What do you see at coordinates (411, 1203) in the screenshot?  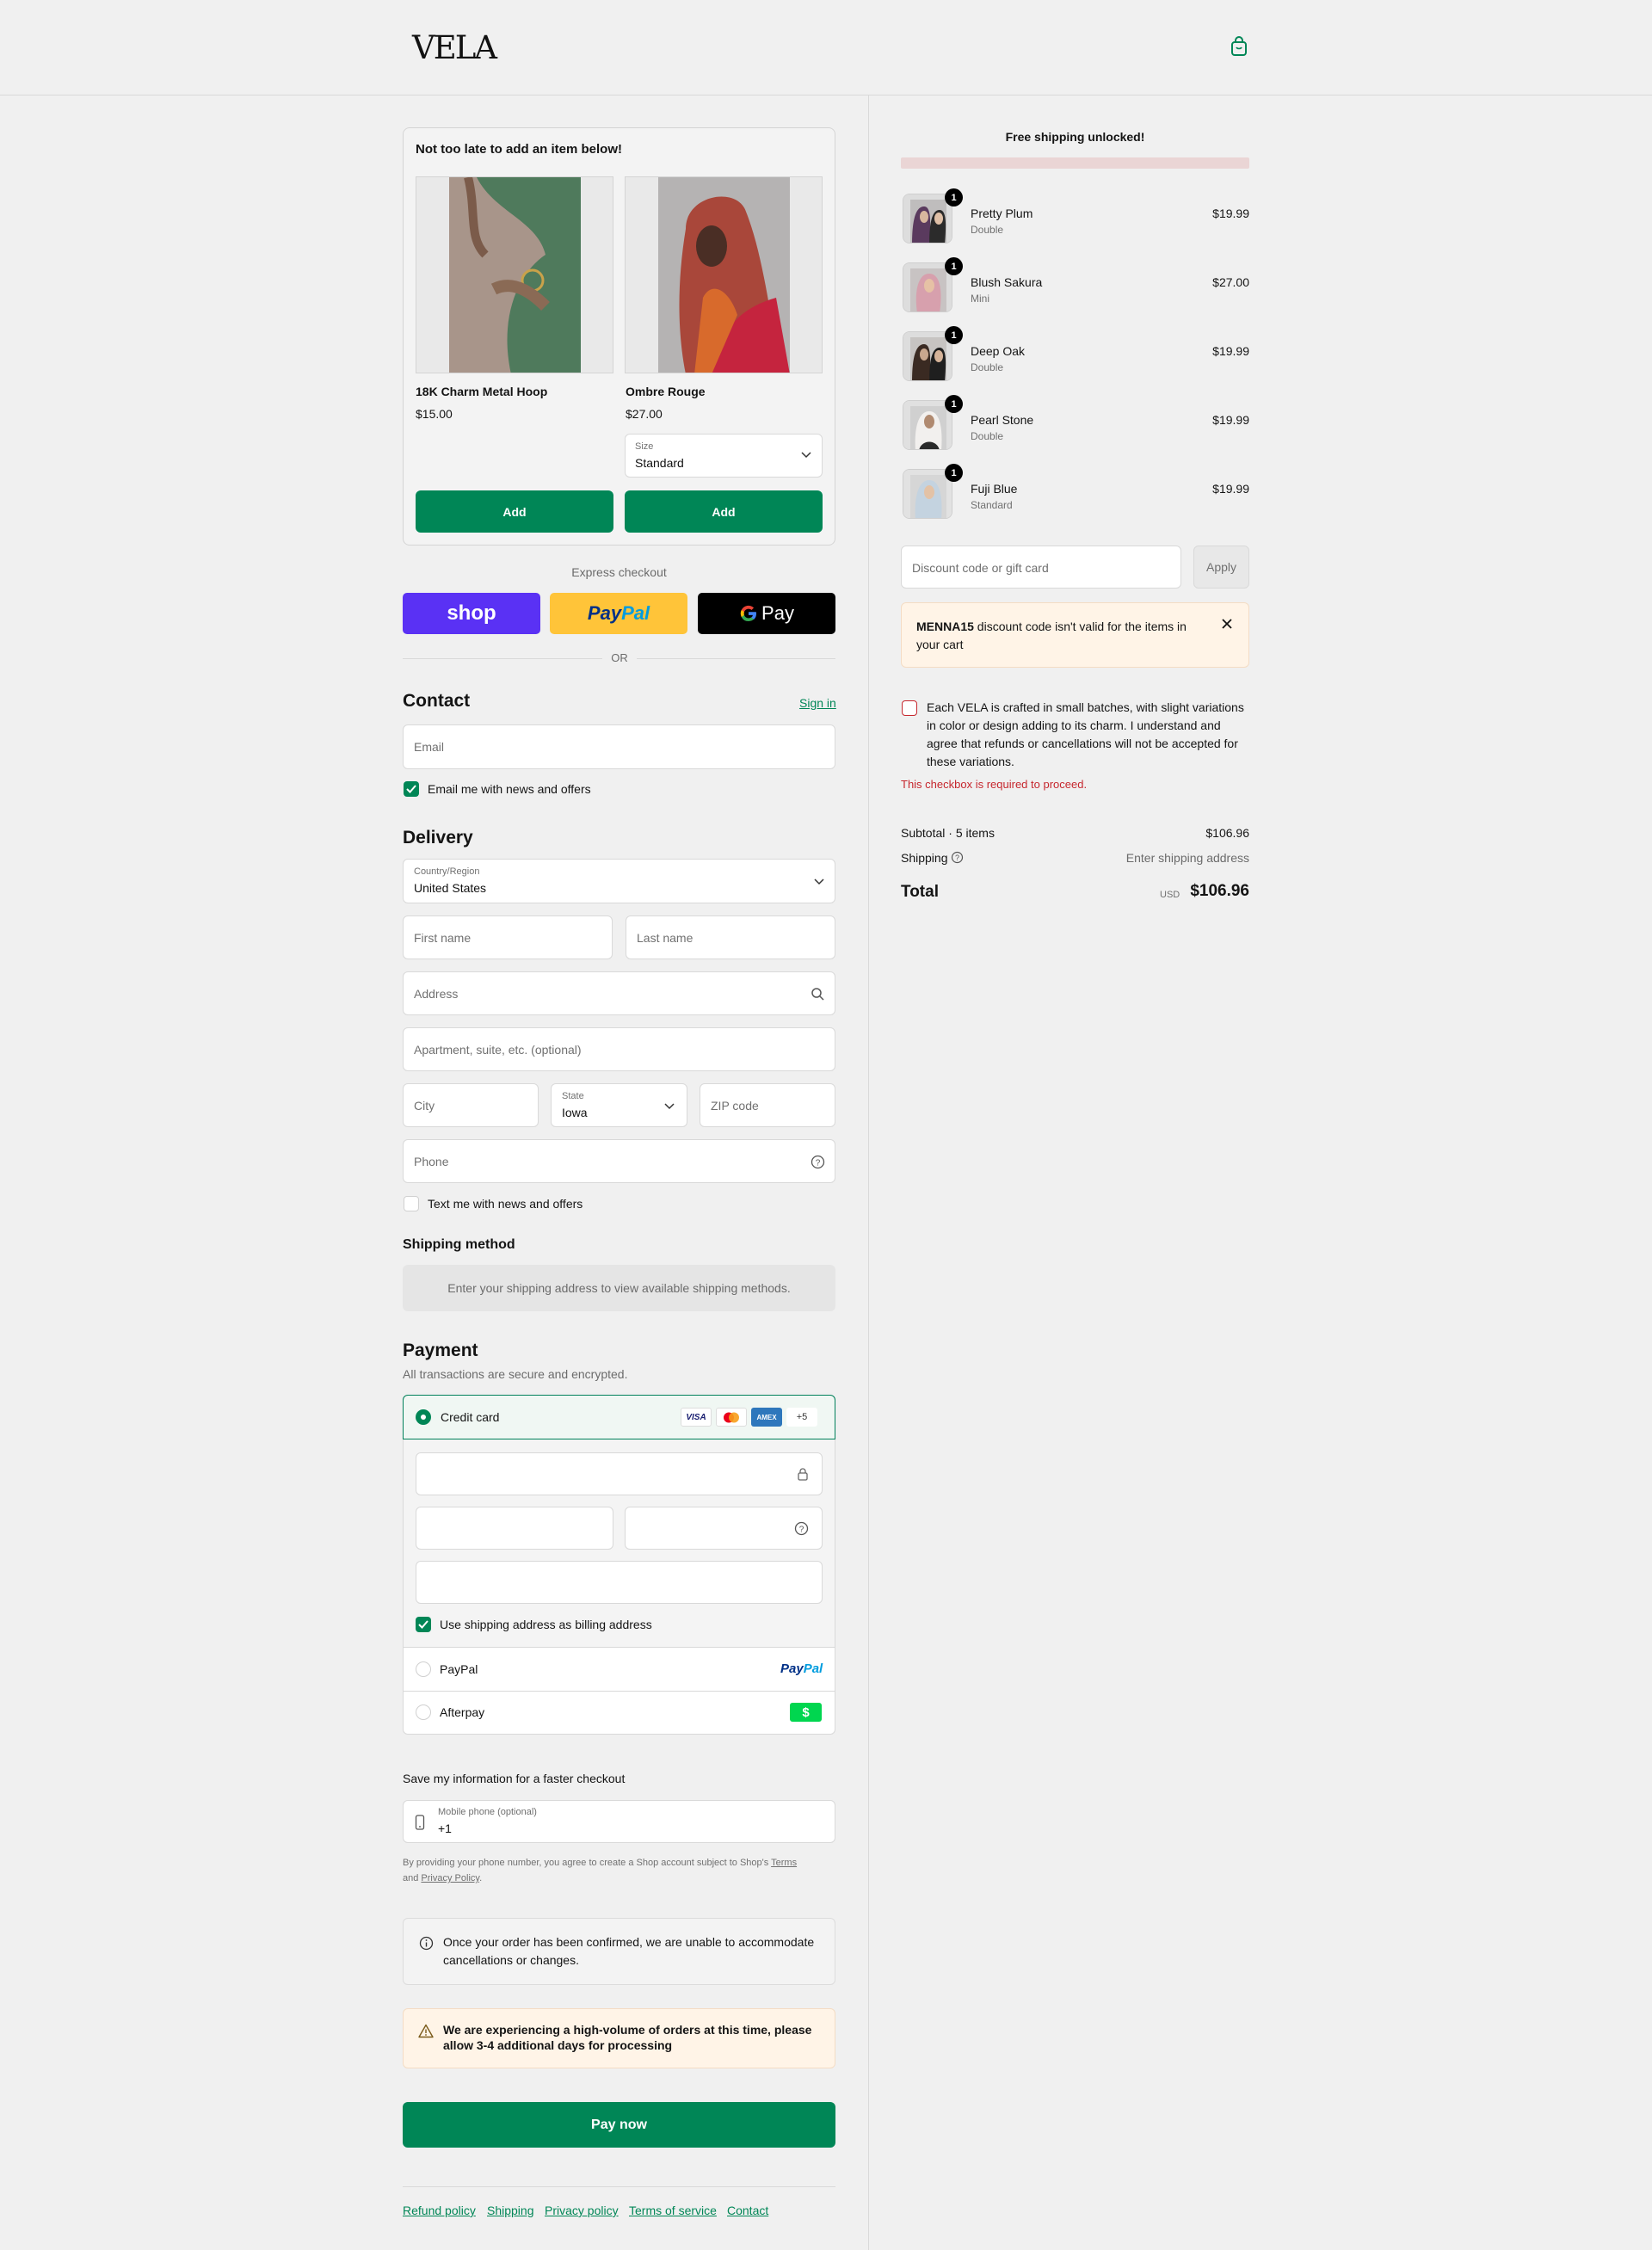 I see `text-news-checkbox` at bounding box center [411, 1203].